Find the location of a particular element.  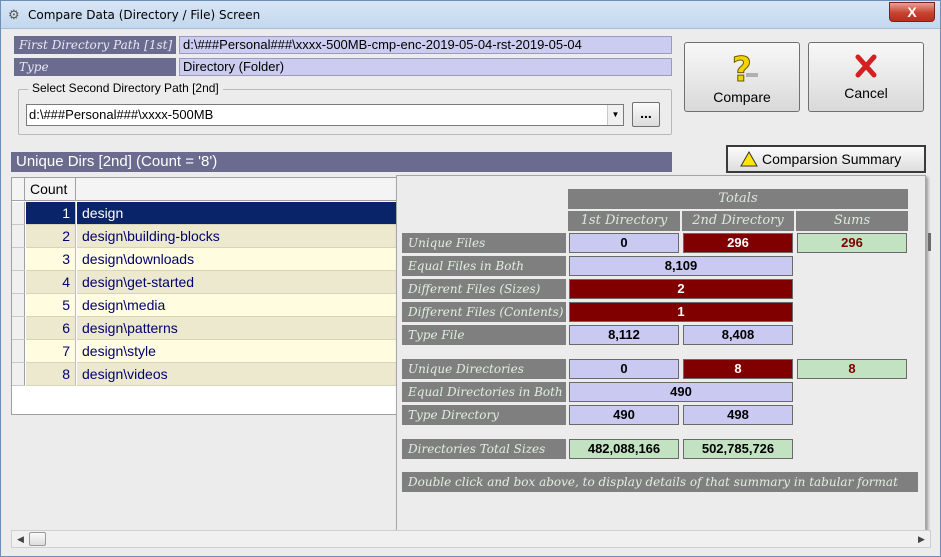

count-column-header: Count is located at coordinates (51, 189).